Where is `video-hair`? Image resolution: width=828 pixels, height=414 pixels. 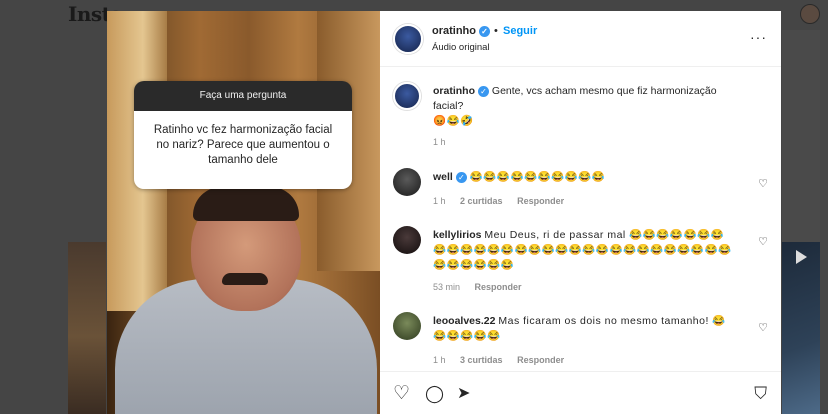
video-hair is located at coordinates (246, 204).